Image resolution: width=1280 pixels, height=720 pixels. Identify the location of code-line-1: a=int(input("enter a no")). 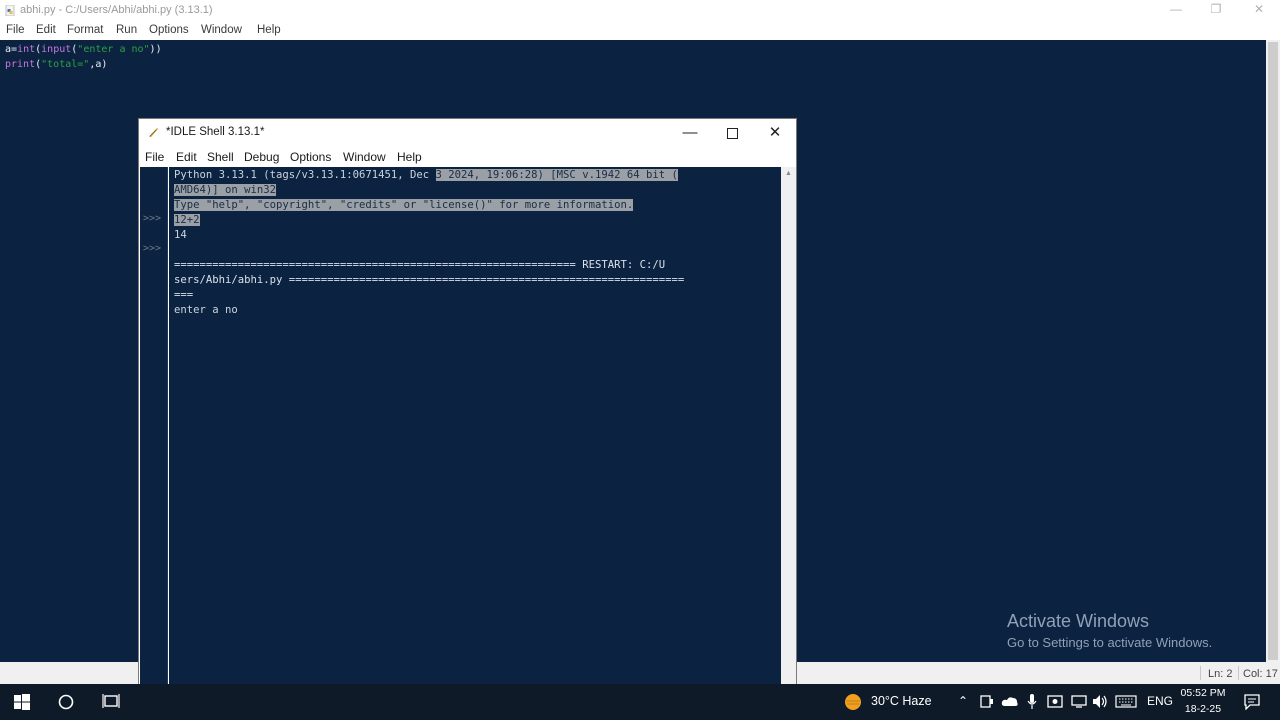
(83, 49).